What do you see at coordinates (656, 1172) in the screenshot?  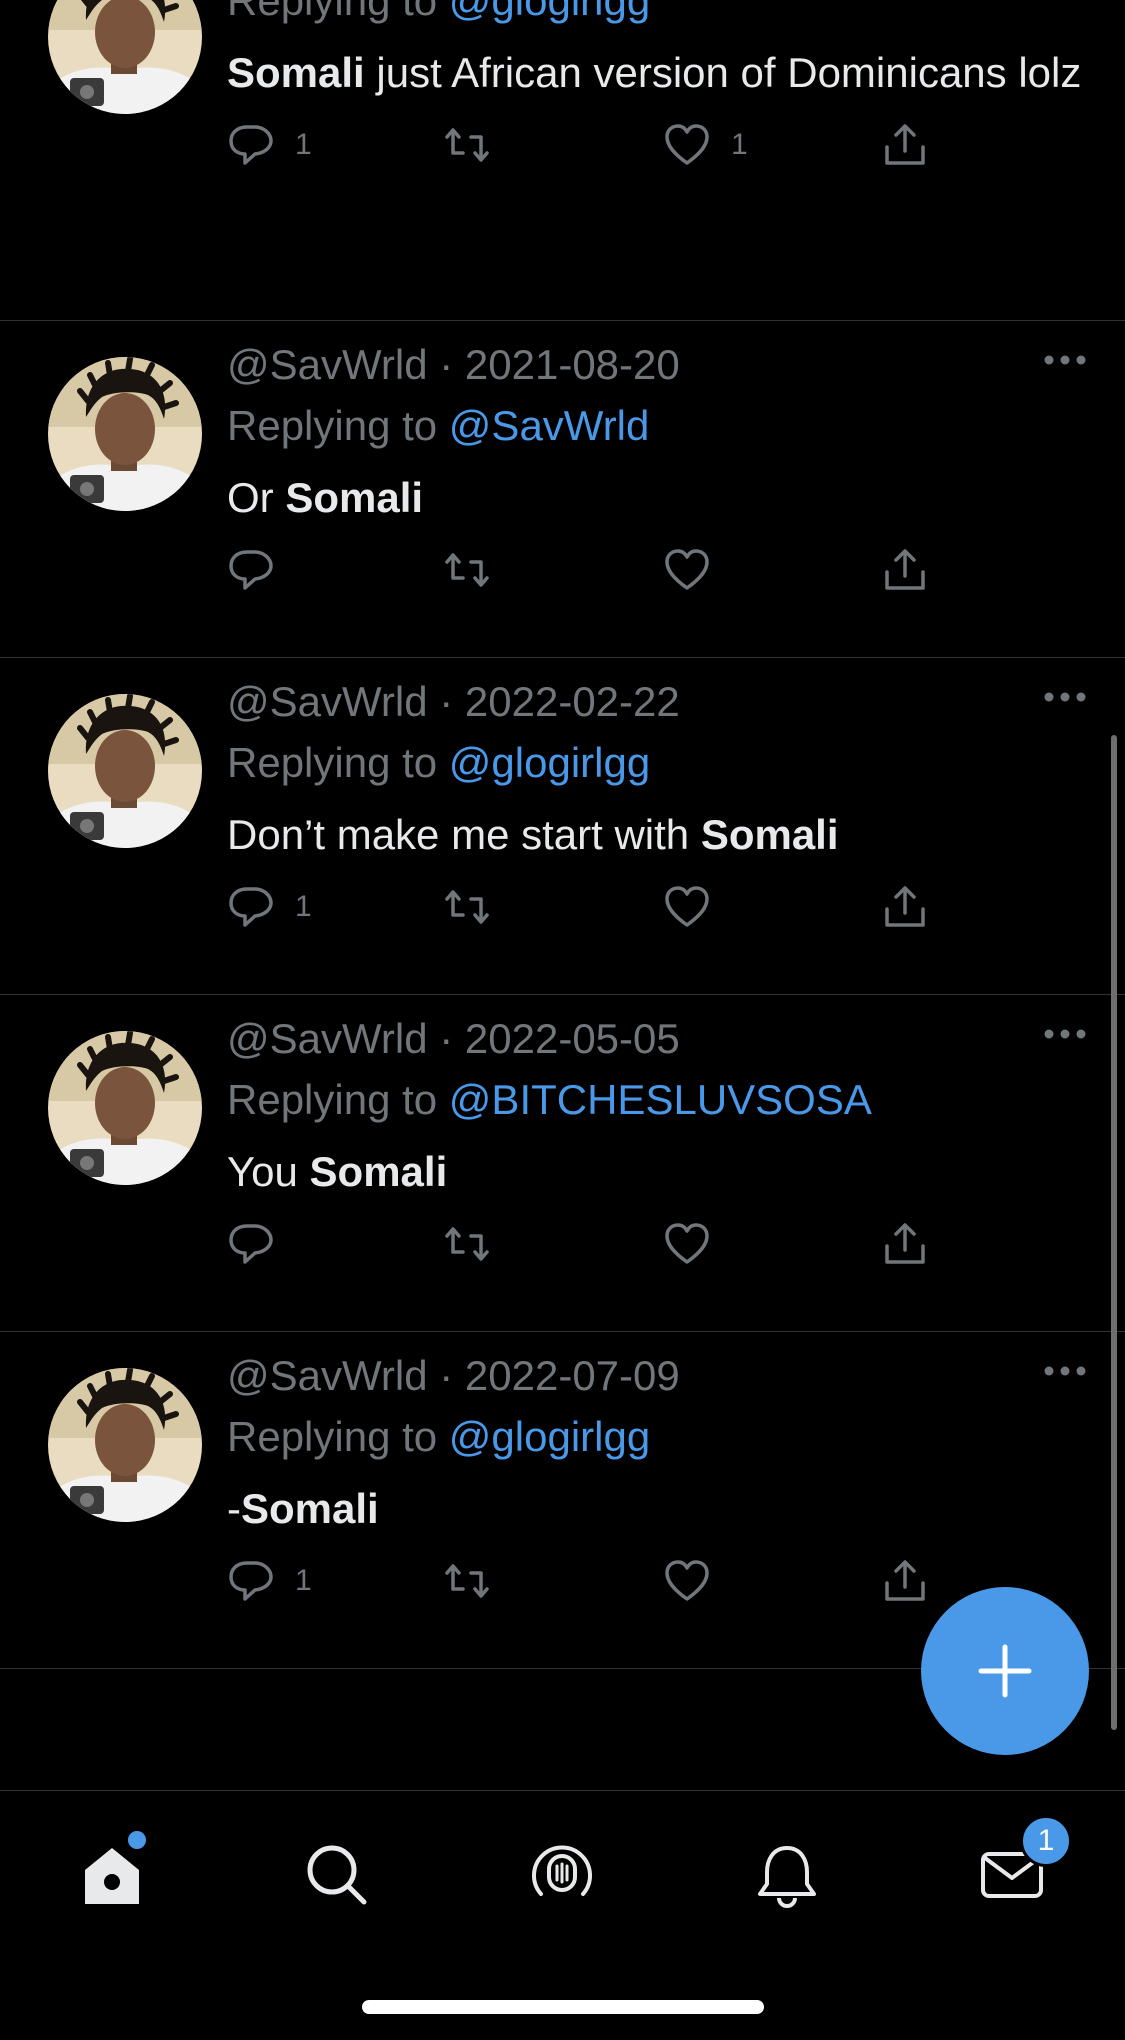 I see `tweet-text: You Somali` at bounding box center [656, 1172].